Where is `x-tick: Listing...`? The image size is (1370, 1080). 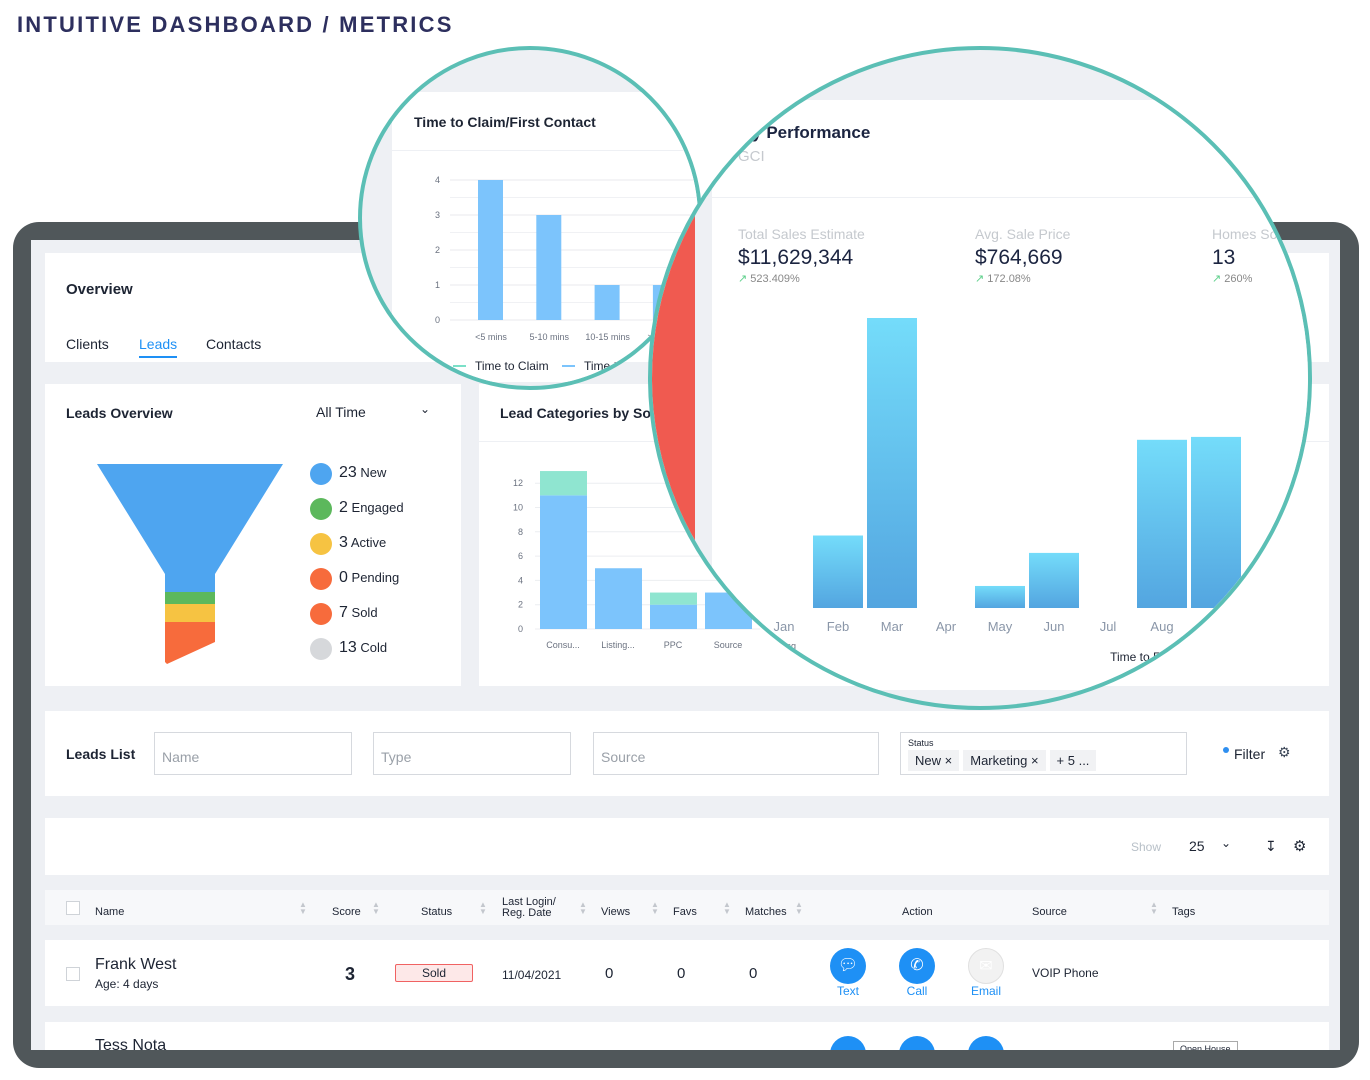 x-tick: Listing... is located at coordinates (618, 645).